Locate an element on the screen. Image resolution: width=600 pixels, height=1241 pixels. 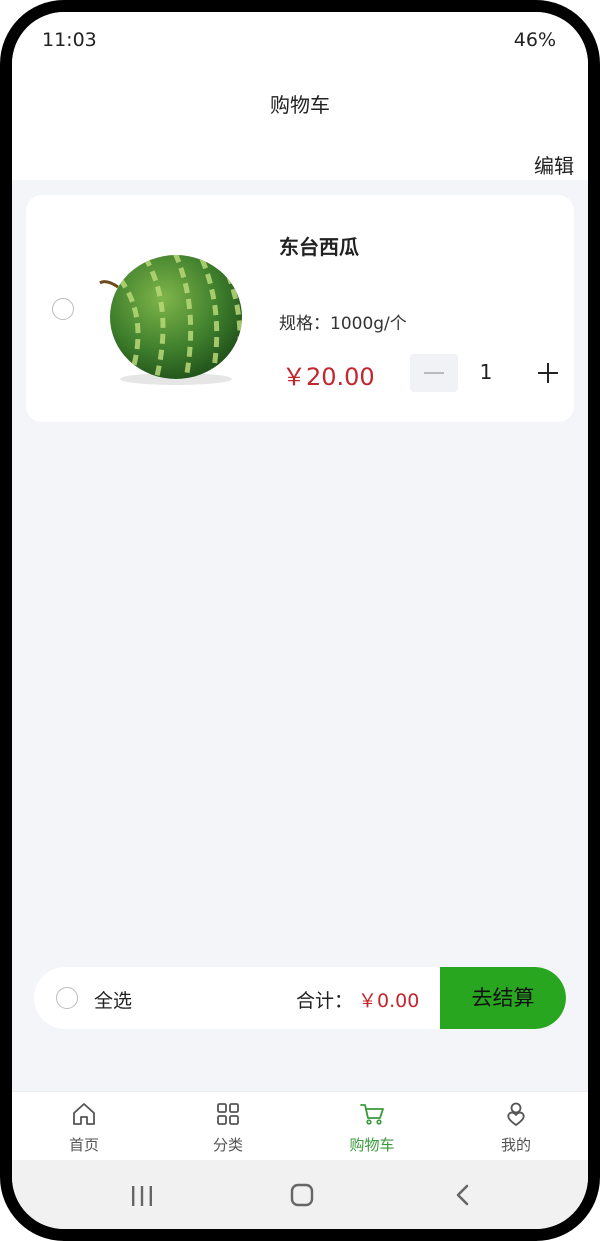
total-value: ￥0.00 is located at coordinates (389, 1001).